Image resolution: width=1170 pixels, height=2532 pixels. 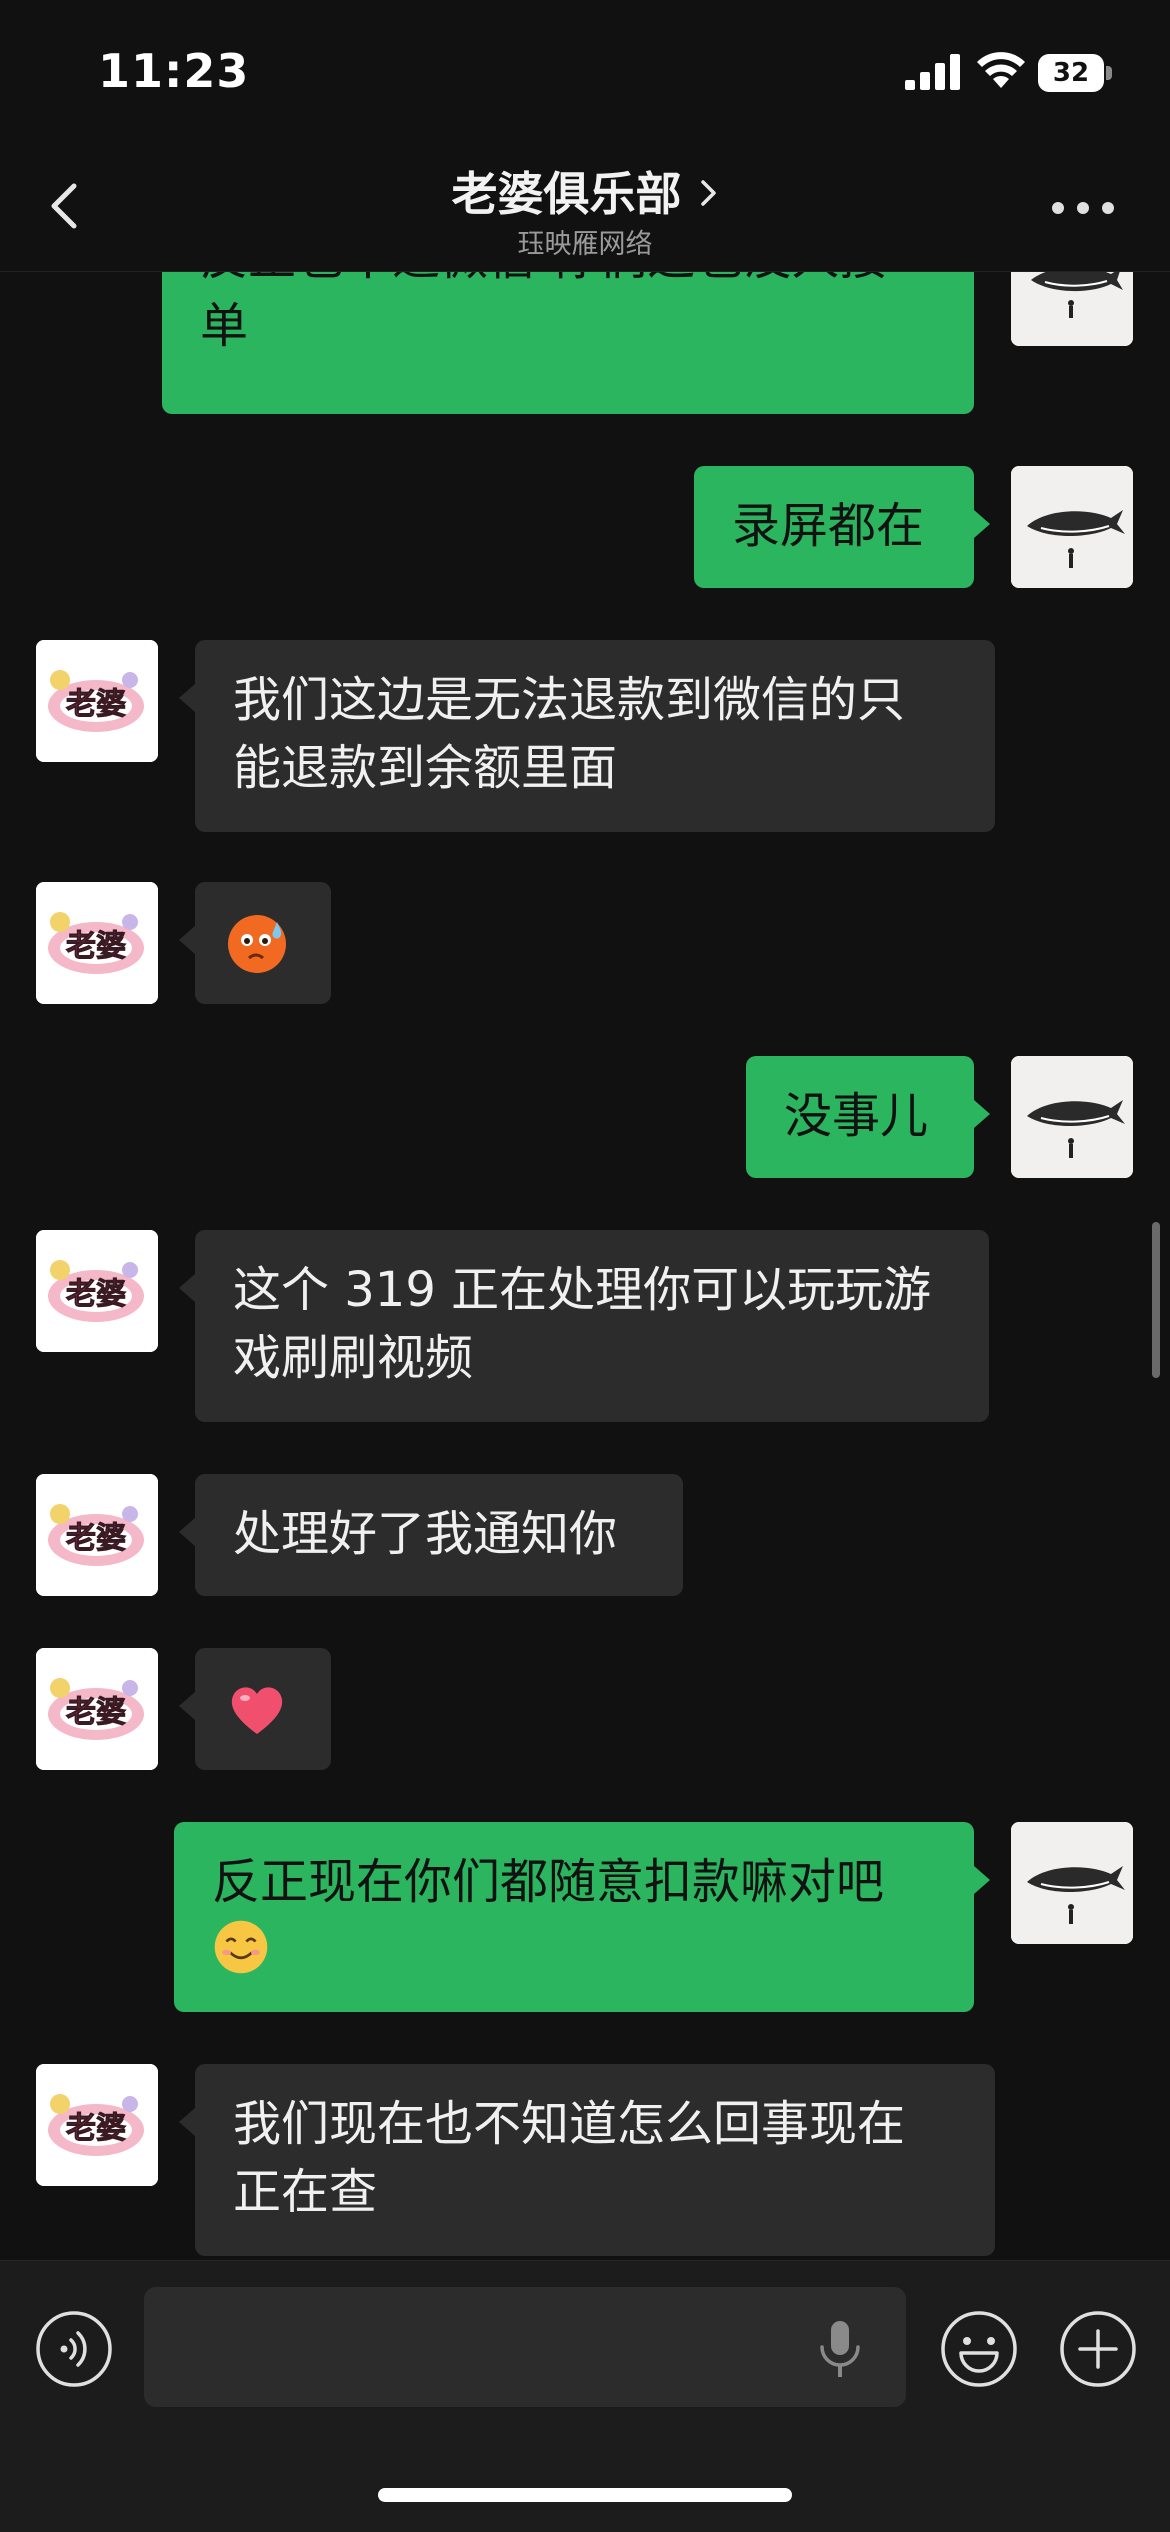 I want to click on chat-header: 老婆俱乐部 珏映雁网络, so click(x=585, y=206).